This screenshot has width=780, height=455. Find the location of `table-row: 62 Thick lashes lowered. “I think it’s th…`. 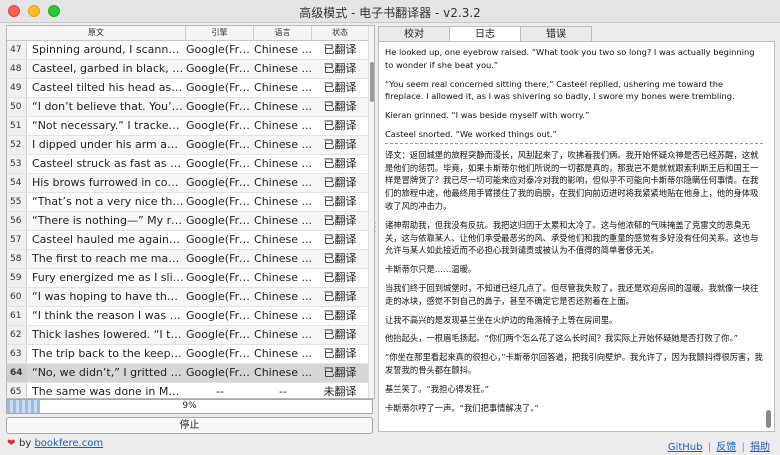

table-row: 62 Thick lashes lowered. “I think it’s th… is located at coordinates (187, 335).